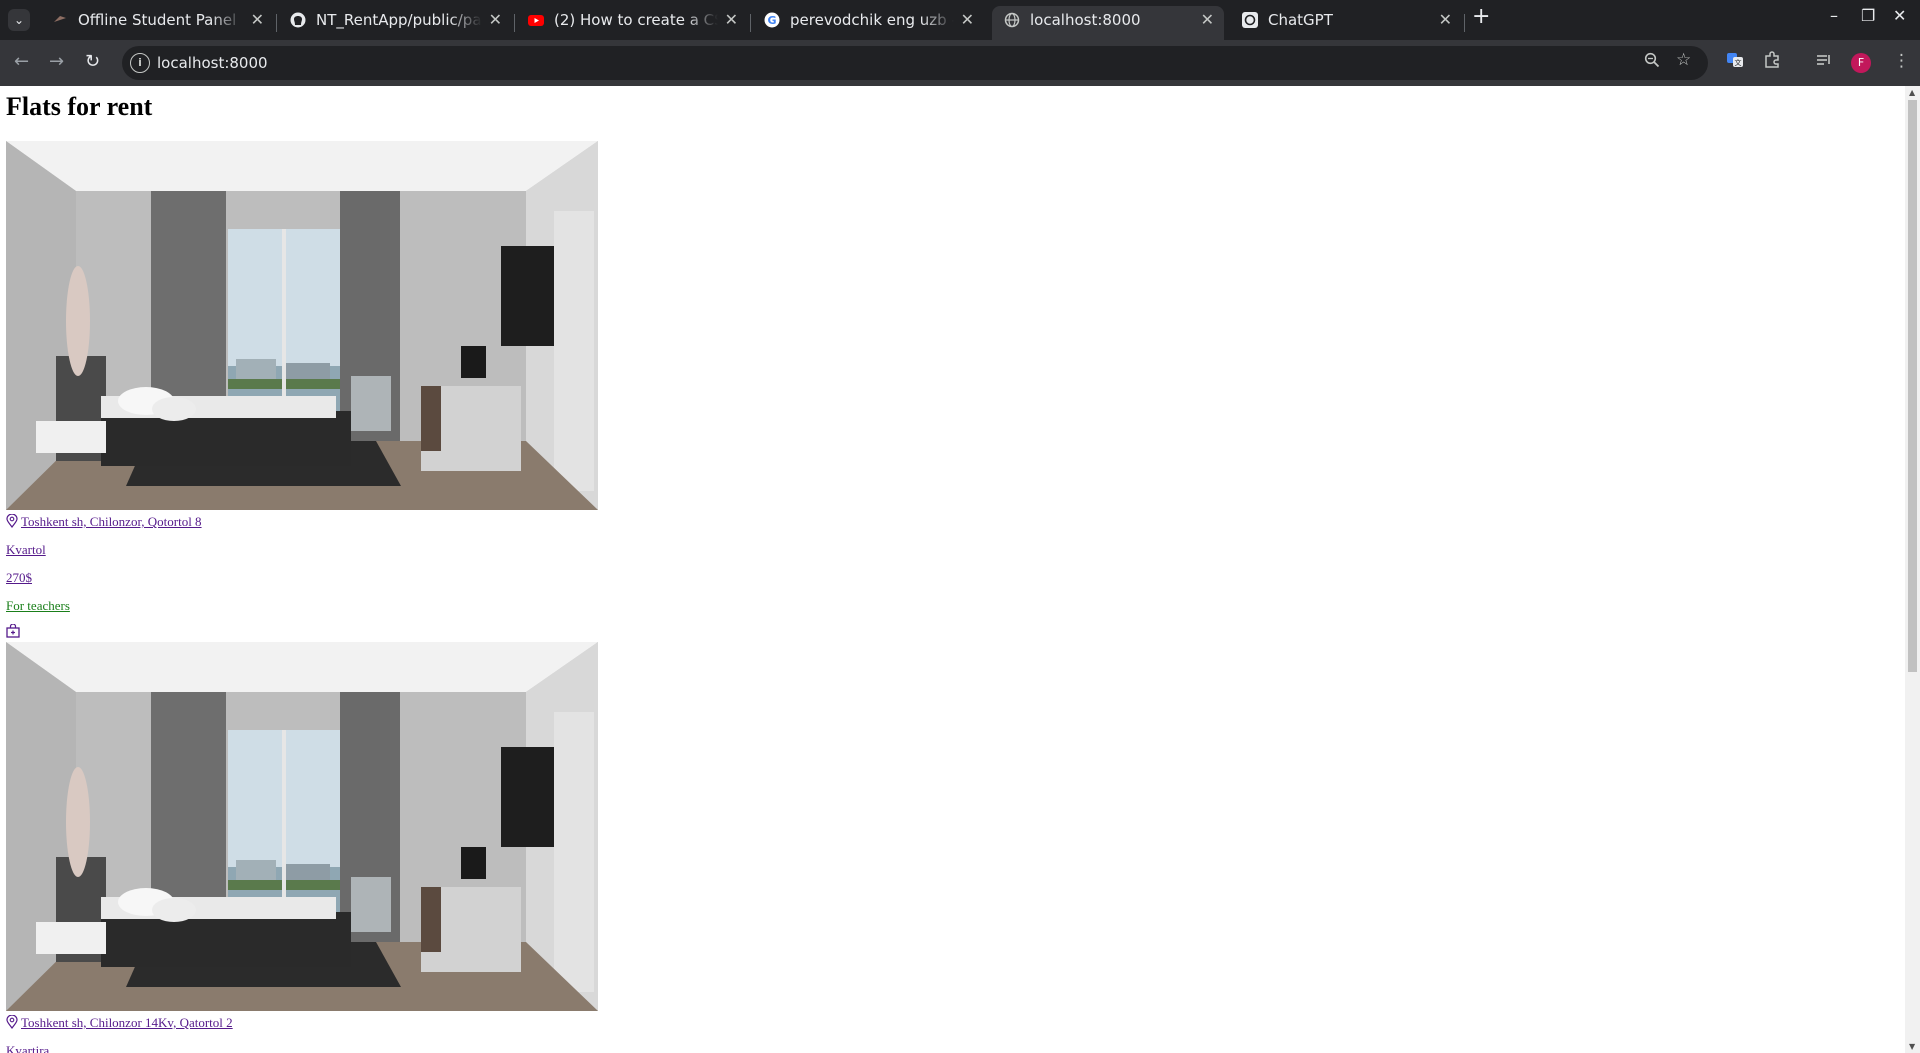 The image size is (1920, 1053). Describe the element at coordinates (157, 20) in the screenshot. I see `tab-title: Offline Student Panel` at that location.